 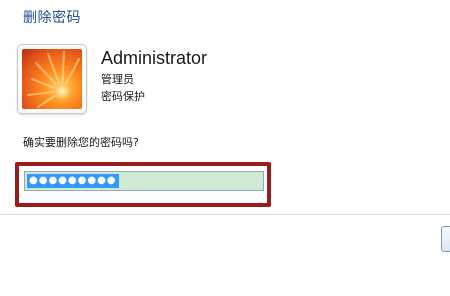 What do you see at coordinates (225, 214) in the screenshot?
I see `footer-divider` at bounding box center [225, 214].